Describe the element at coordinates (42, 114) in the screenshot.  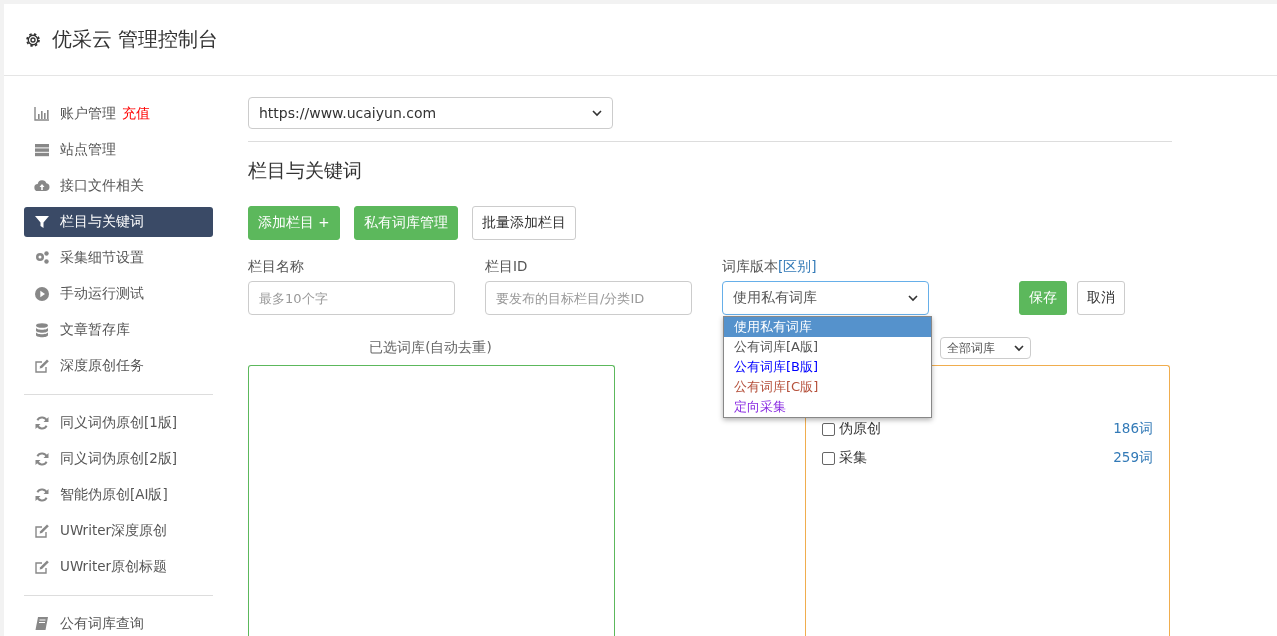
I see `bar-chart-icon` at that location.